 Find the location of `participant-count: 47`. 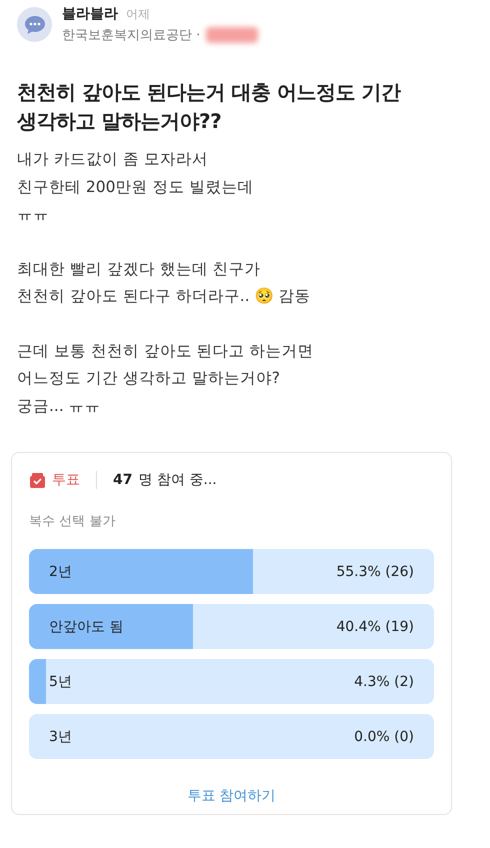

participant-count: 47 is located at coordinates (122, 480).